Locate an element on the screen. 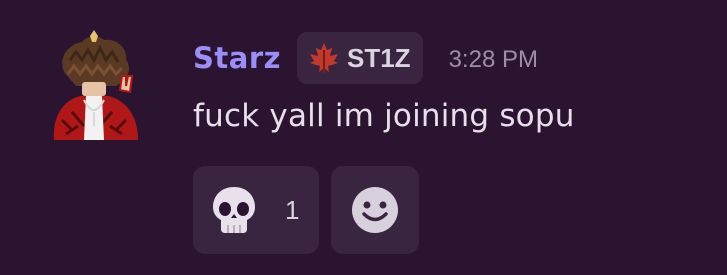  reaction-count: 1 is located at coordinates (292, 210).